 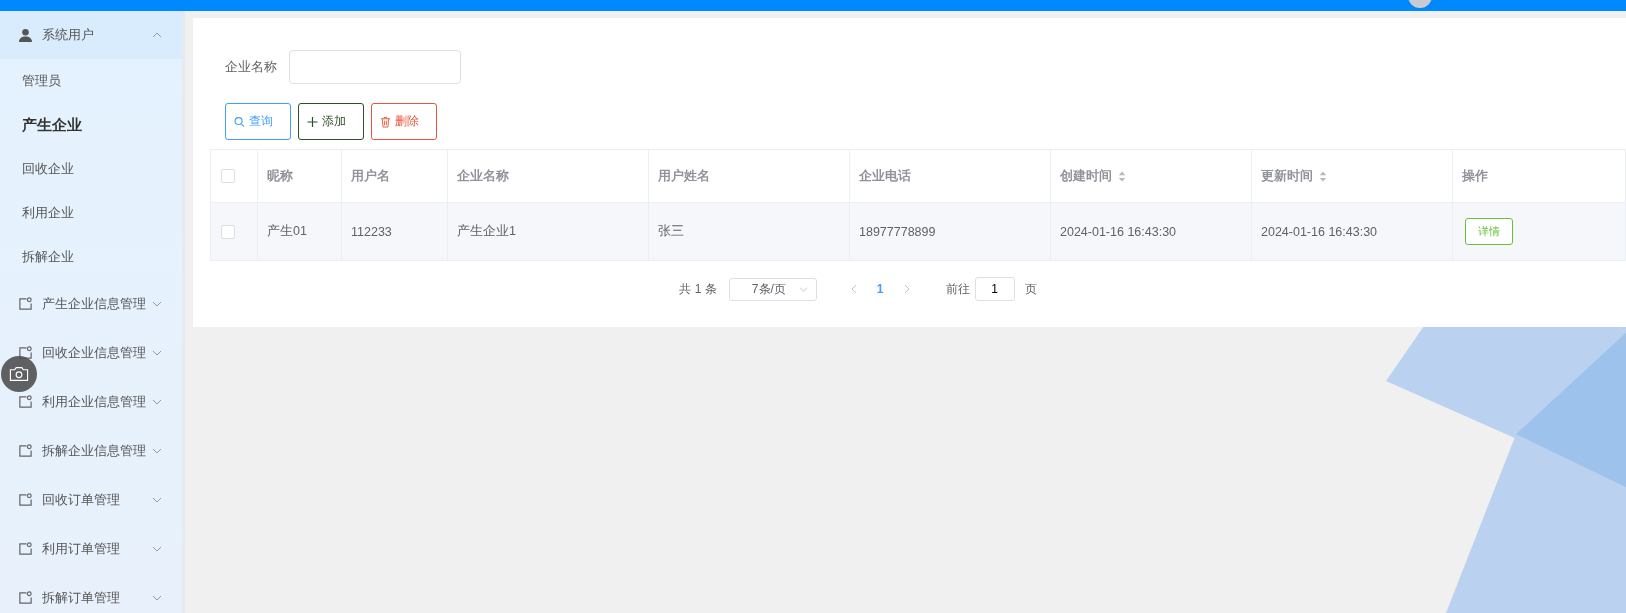 I want to click on menu-group: 回收订单管理, so click(x=91, y=499).